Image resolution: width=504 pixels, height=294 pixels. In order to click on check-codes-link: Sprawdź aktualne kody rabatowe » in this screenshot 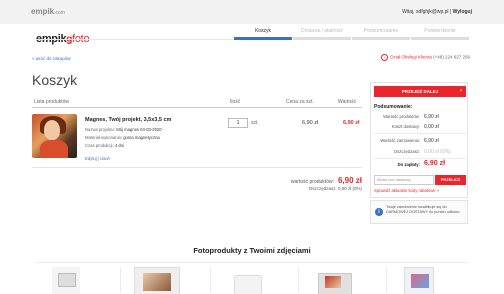, I will do `click(406, 190)`.